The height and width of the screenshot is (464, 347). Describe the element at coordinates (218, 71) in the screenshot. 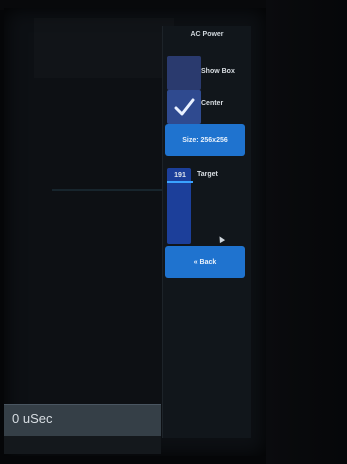

I see `show-box-label: Show Box` at that location.